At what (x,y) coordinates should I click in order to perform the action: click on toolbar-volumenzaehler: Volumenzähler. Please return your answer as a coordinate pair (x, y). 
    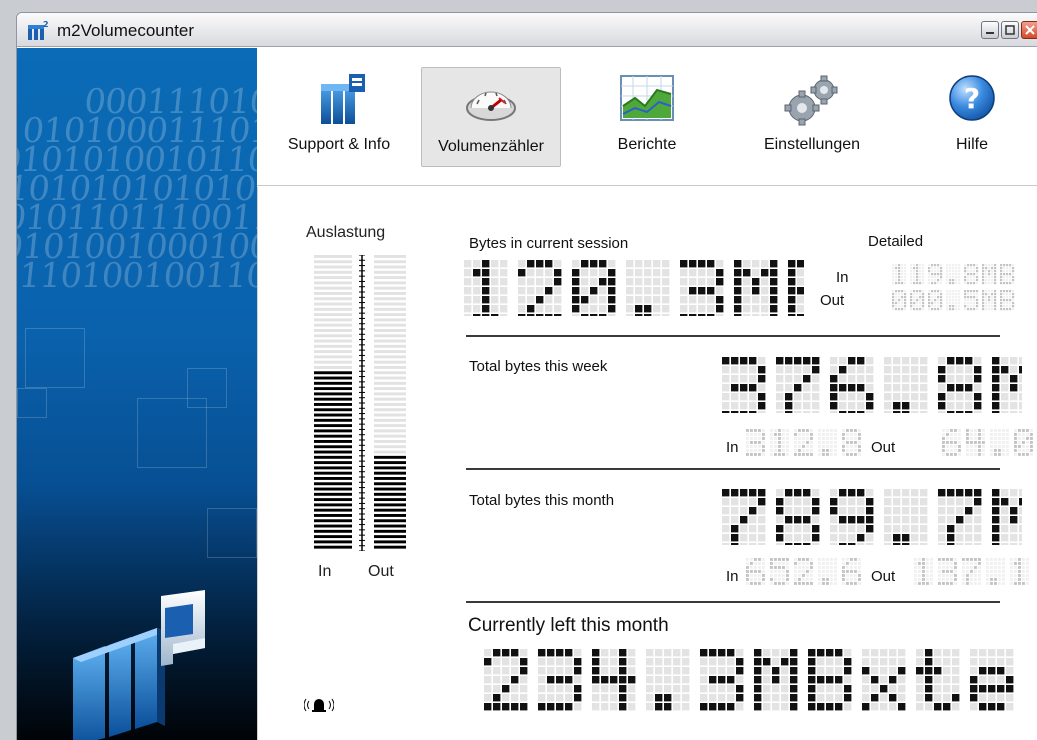
    Looking at the image, I should click on (491, 117).